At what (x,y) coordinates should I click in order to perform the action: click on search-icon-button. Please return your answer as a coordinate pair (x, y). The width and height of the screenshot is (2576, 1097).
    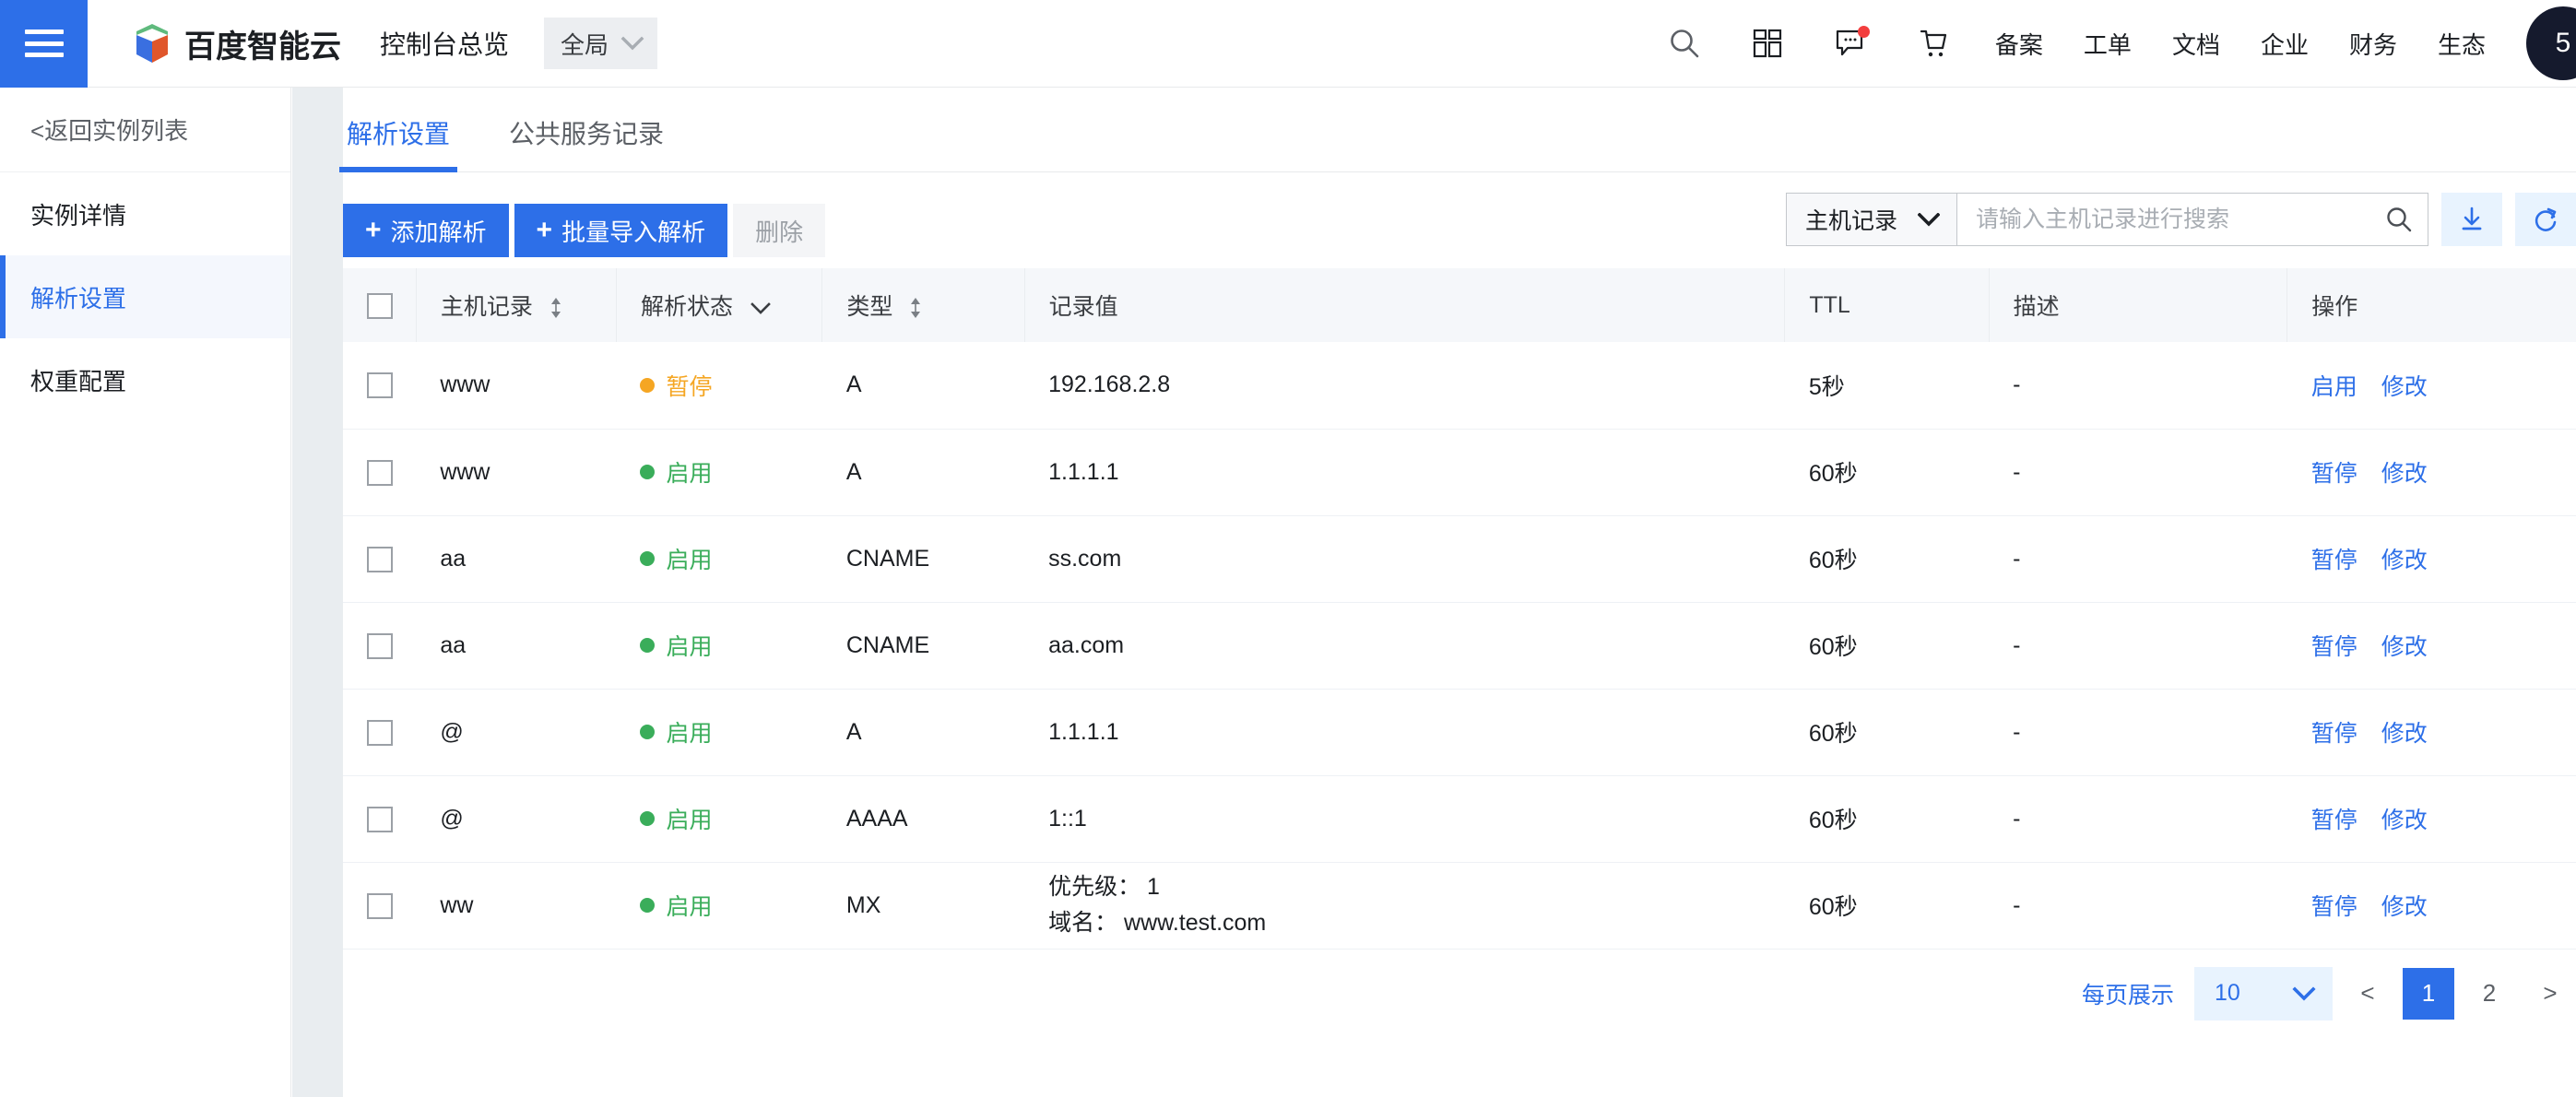
    Looking at the image, I should click on (1684, 44).